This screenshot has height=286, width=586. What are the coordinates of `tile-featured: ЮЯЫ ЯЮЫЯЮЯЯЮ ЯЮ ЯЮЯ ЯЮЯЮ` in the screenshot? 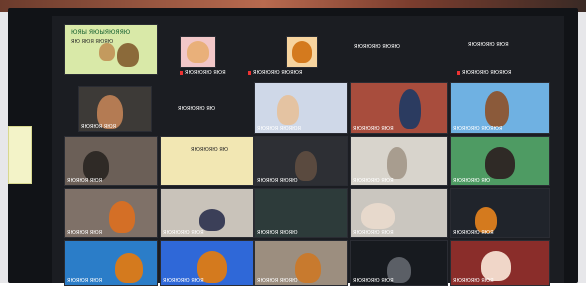 It's located at (111, 49).